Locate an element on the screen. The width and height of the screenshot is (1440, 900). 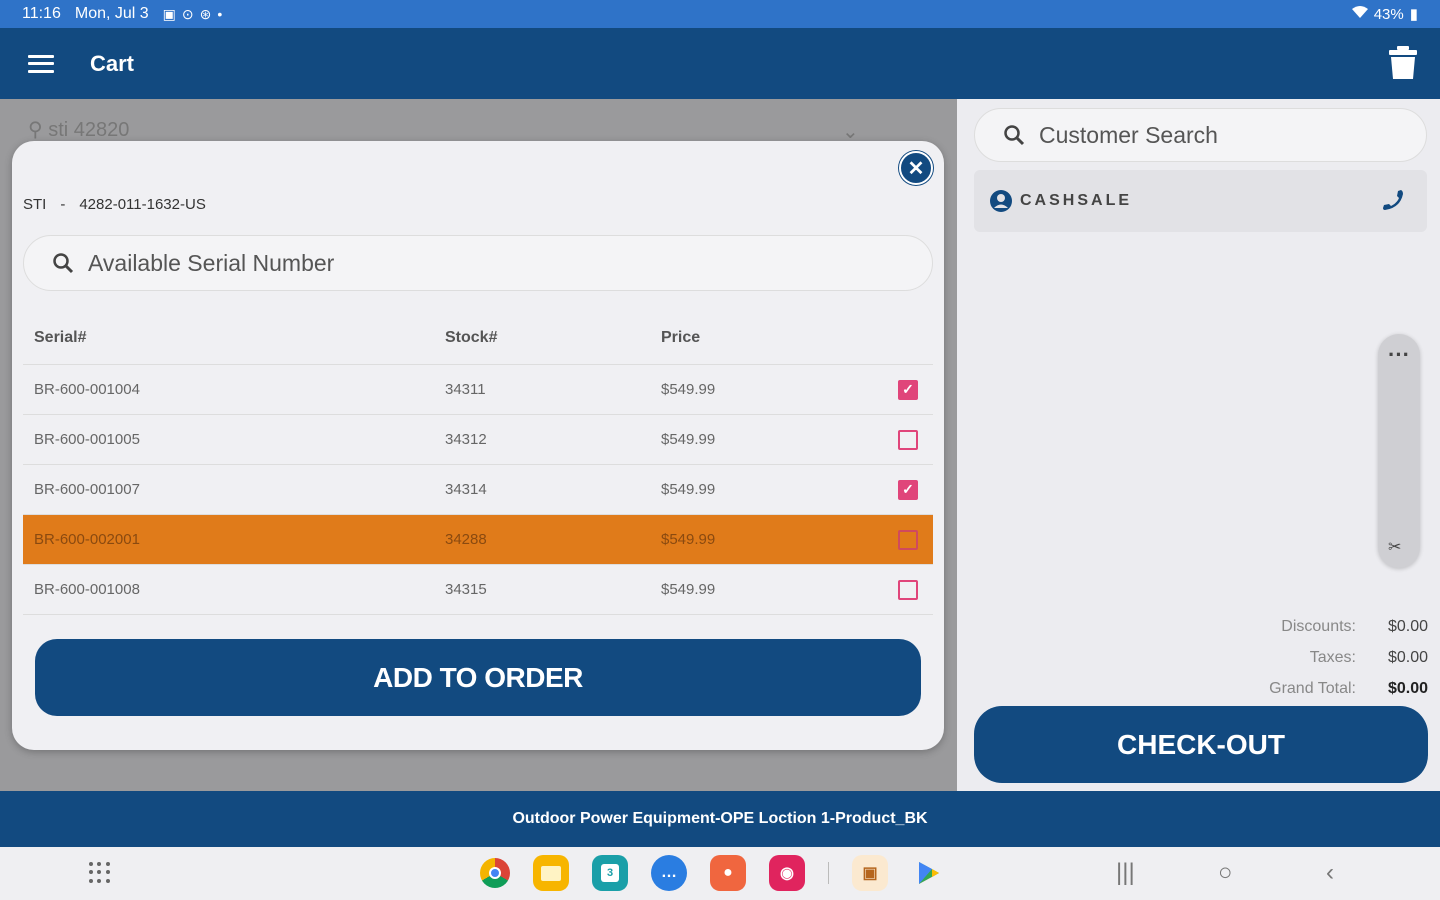
notification-icons: ▣ ⊙ ⊛ • is located at coordinates (193, 14).